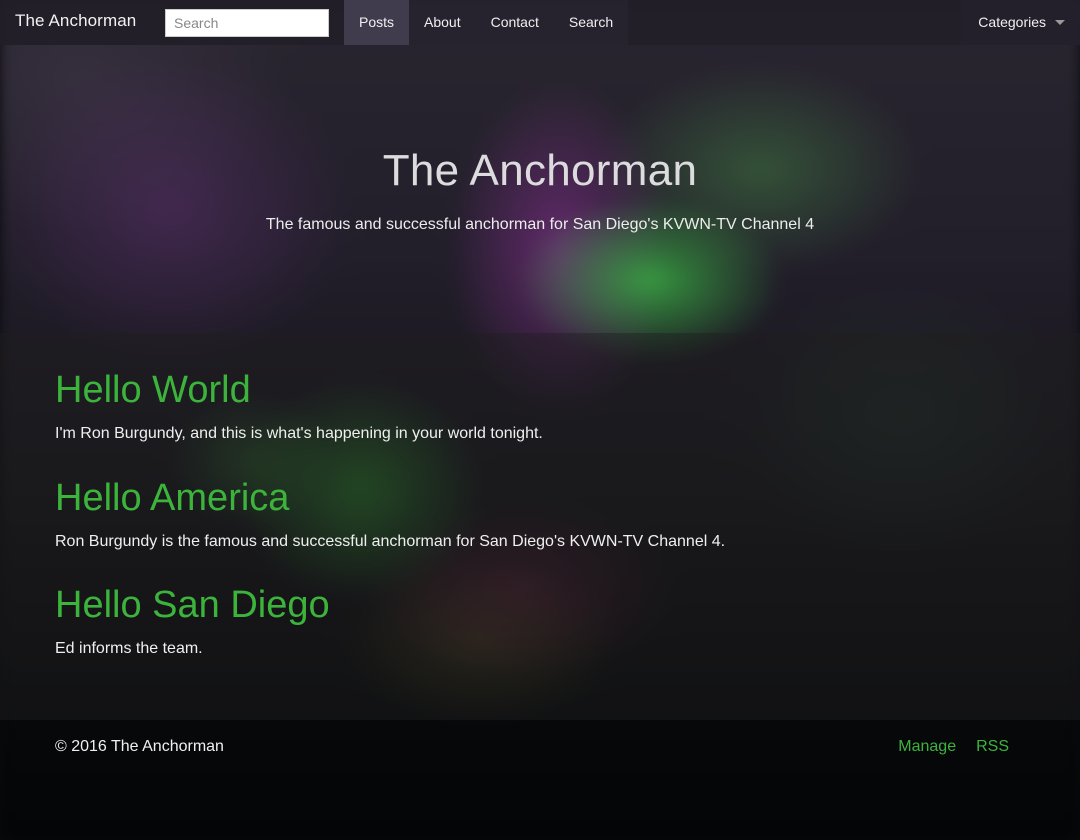 This screenshot has height=840, width=1080. Describe the element at coordinates (927, 747) in the screenshot. I see `manage-link: Manage` at that location.